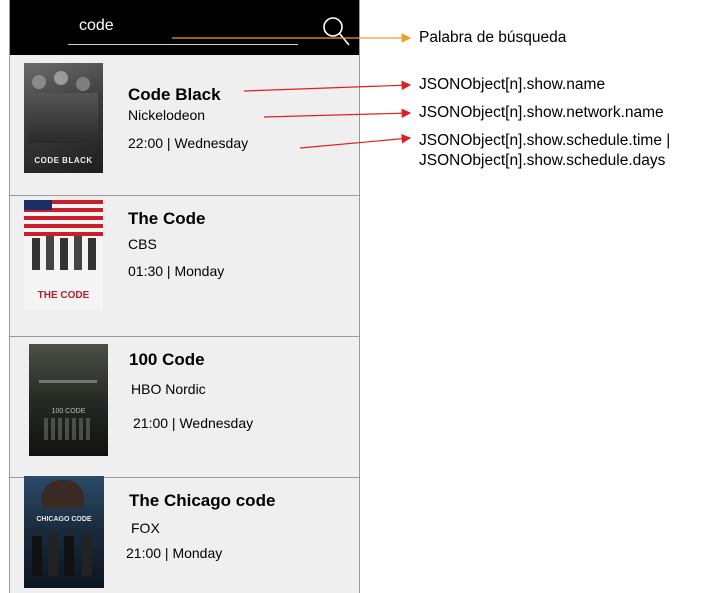  Describe the element at coordinates (68, 400) in the screenshot. I see `poster-image: 100 CODE` at that location.